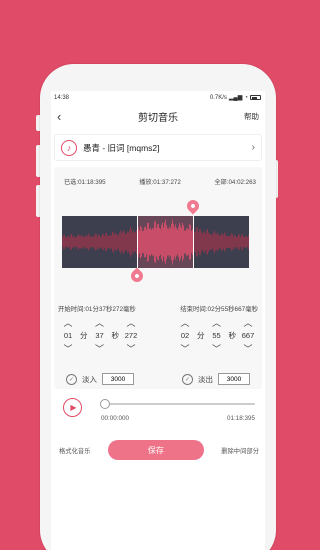  Describe the element at coordinates (130, 323) in the screenshot. I see `start-ms-up-button: ︿` at that location.